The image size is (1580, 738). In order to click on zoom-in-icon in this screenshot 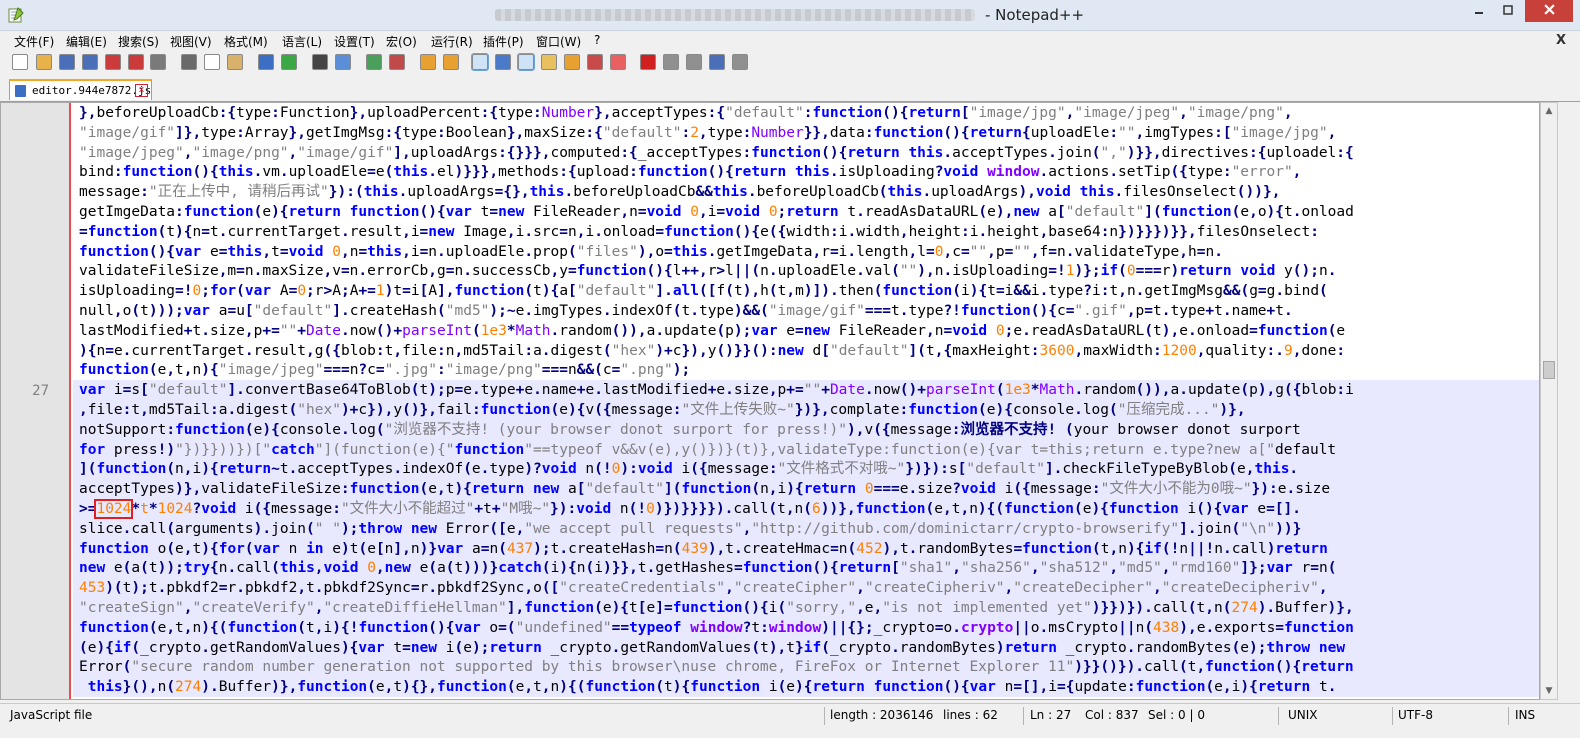, I will do `click(374, 62)`.